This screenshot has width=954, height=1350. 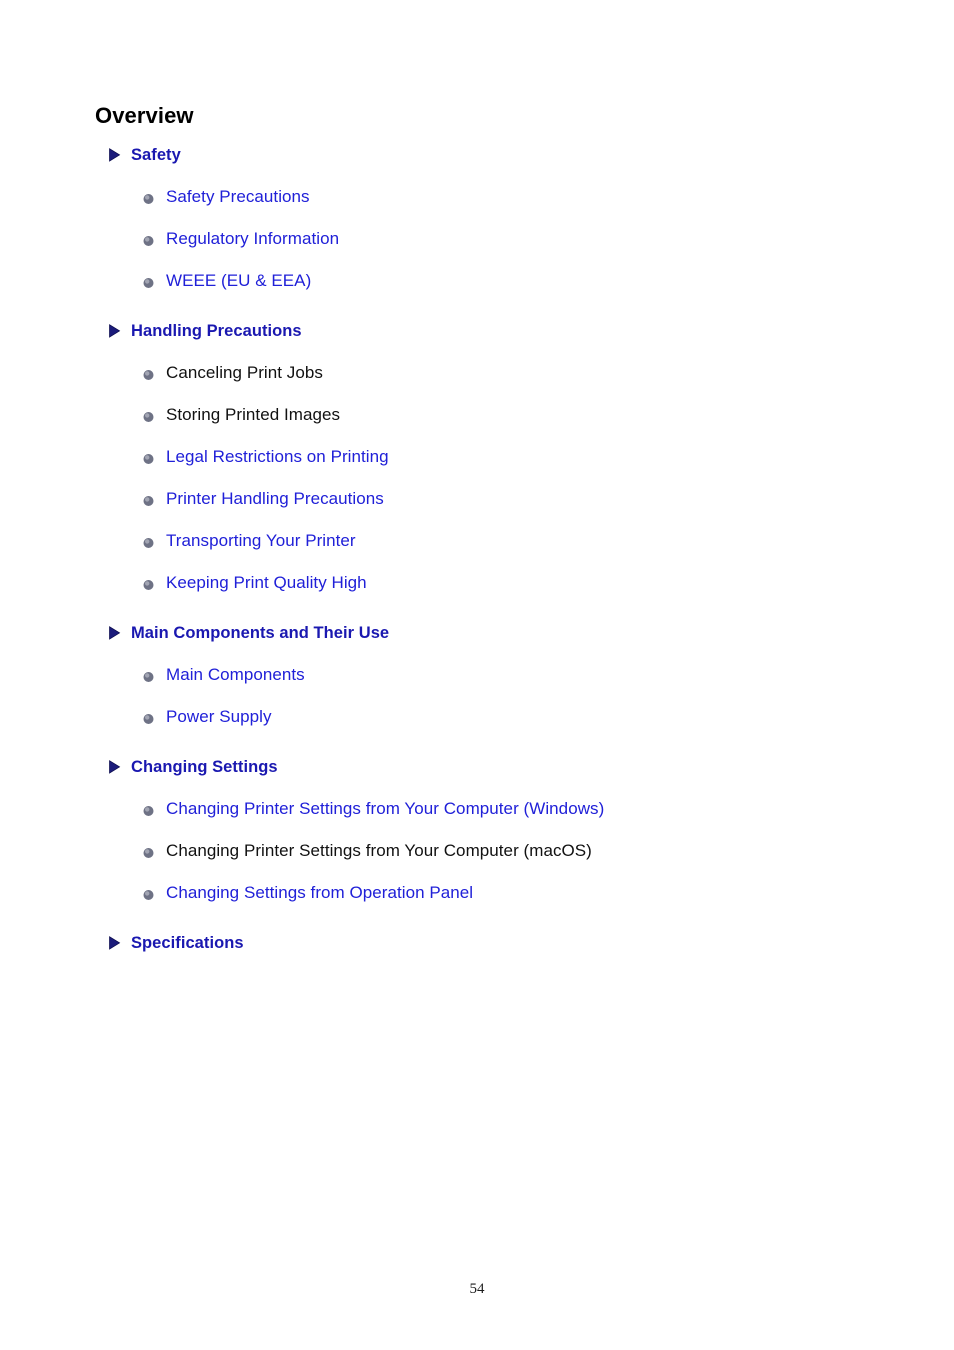 I want to click on toc-item-label: Safety Precautions, so click(x=238, y=196).